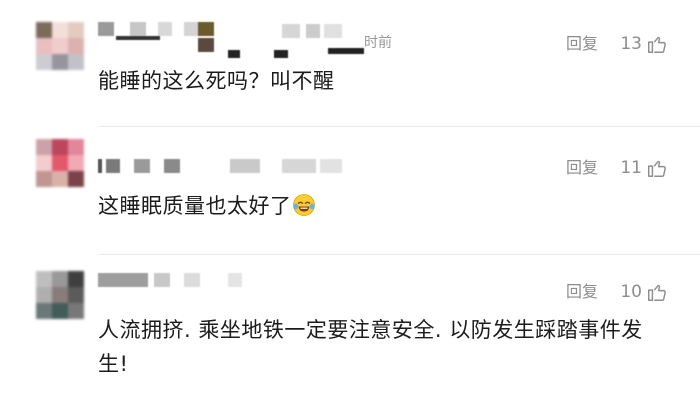  Describe the element at coordinates (216, 81) in the screenshot. I see `comment-text: 能睡的这么死吗？叫不醒` at that location.